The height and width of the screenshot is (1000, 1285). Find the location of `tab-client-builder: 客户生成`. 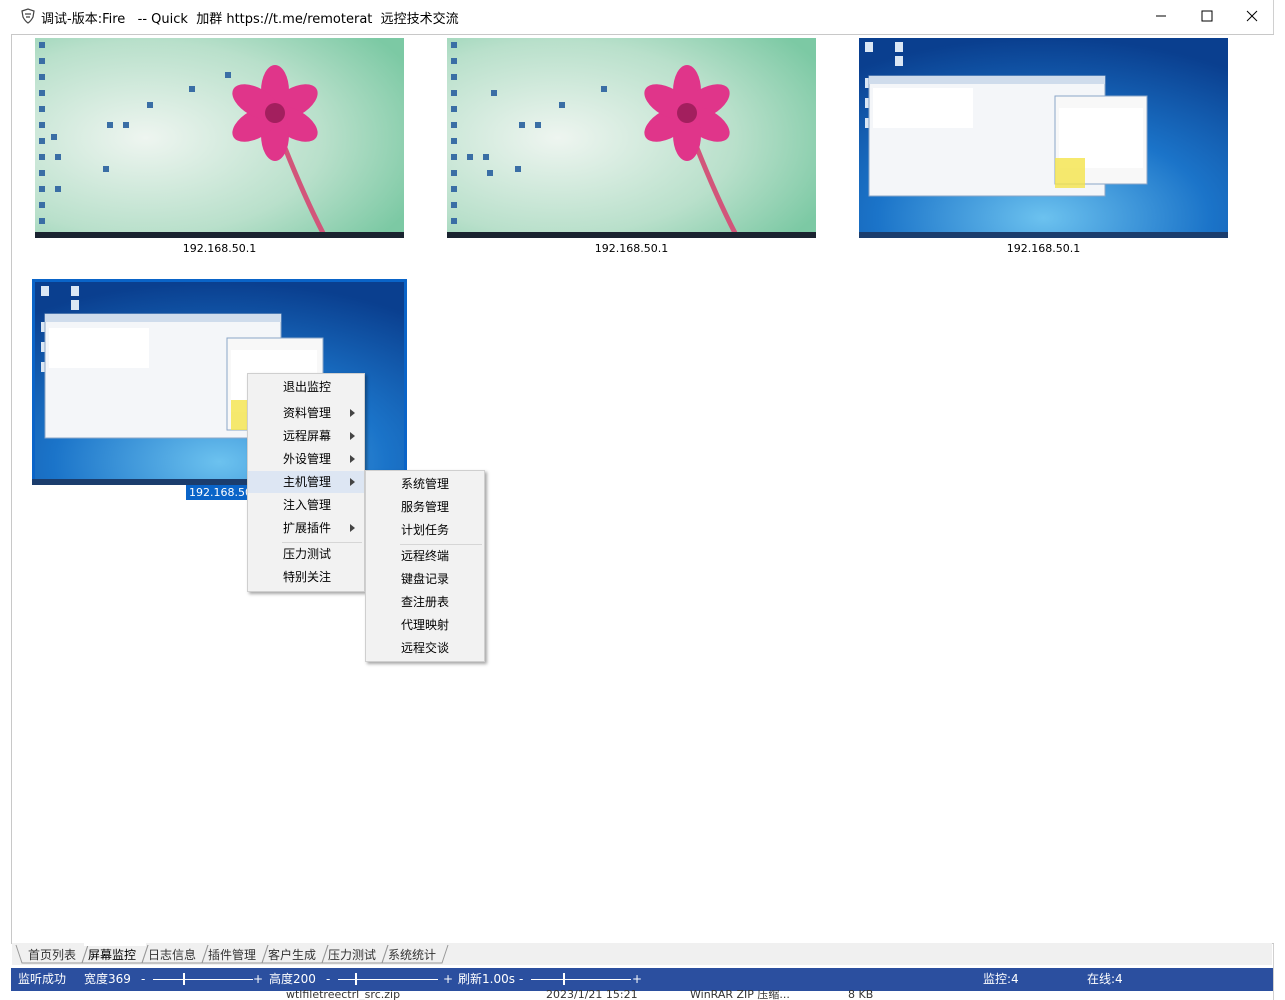

tab-client-builder: 客户生成 is located at coordinates (292, 955).